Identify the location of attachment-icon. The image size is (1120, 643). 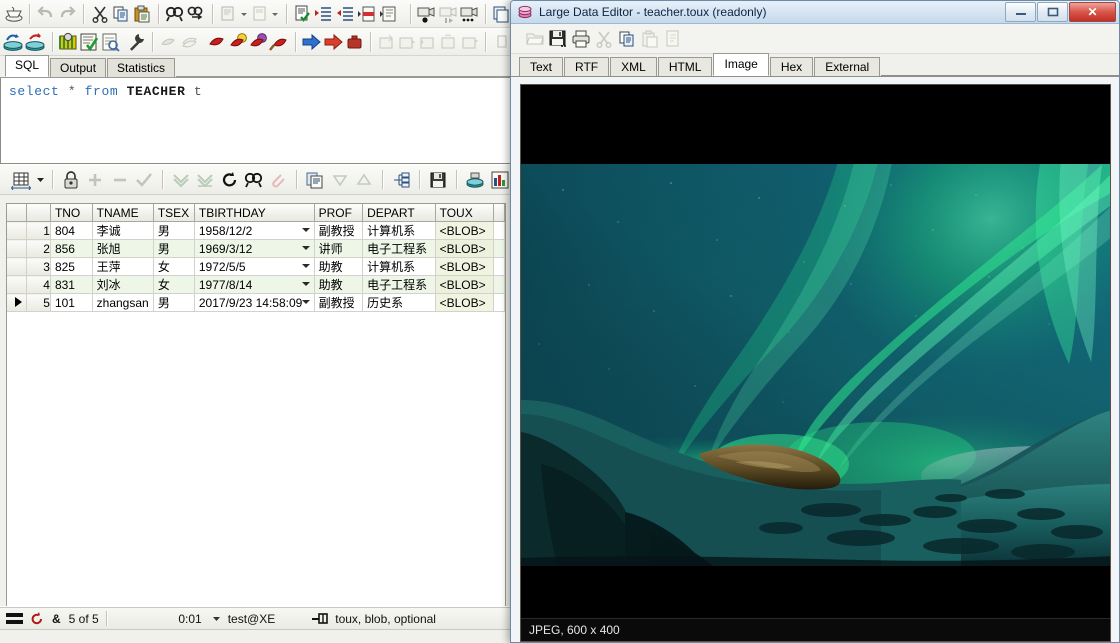
(278, 179).